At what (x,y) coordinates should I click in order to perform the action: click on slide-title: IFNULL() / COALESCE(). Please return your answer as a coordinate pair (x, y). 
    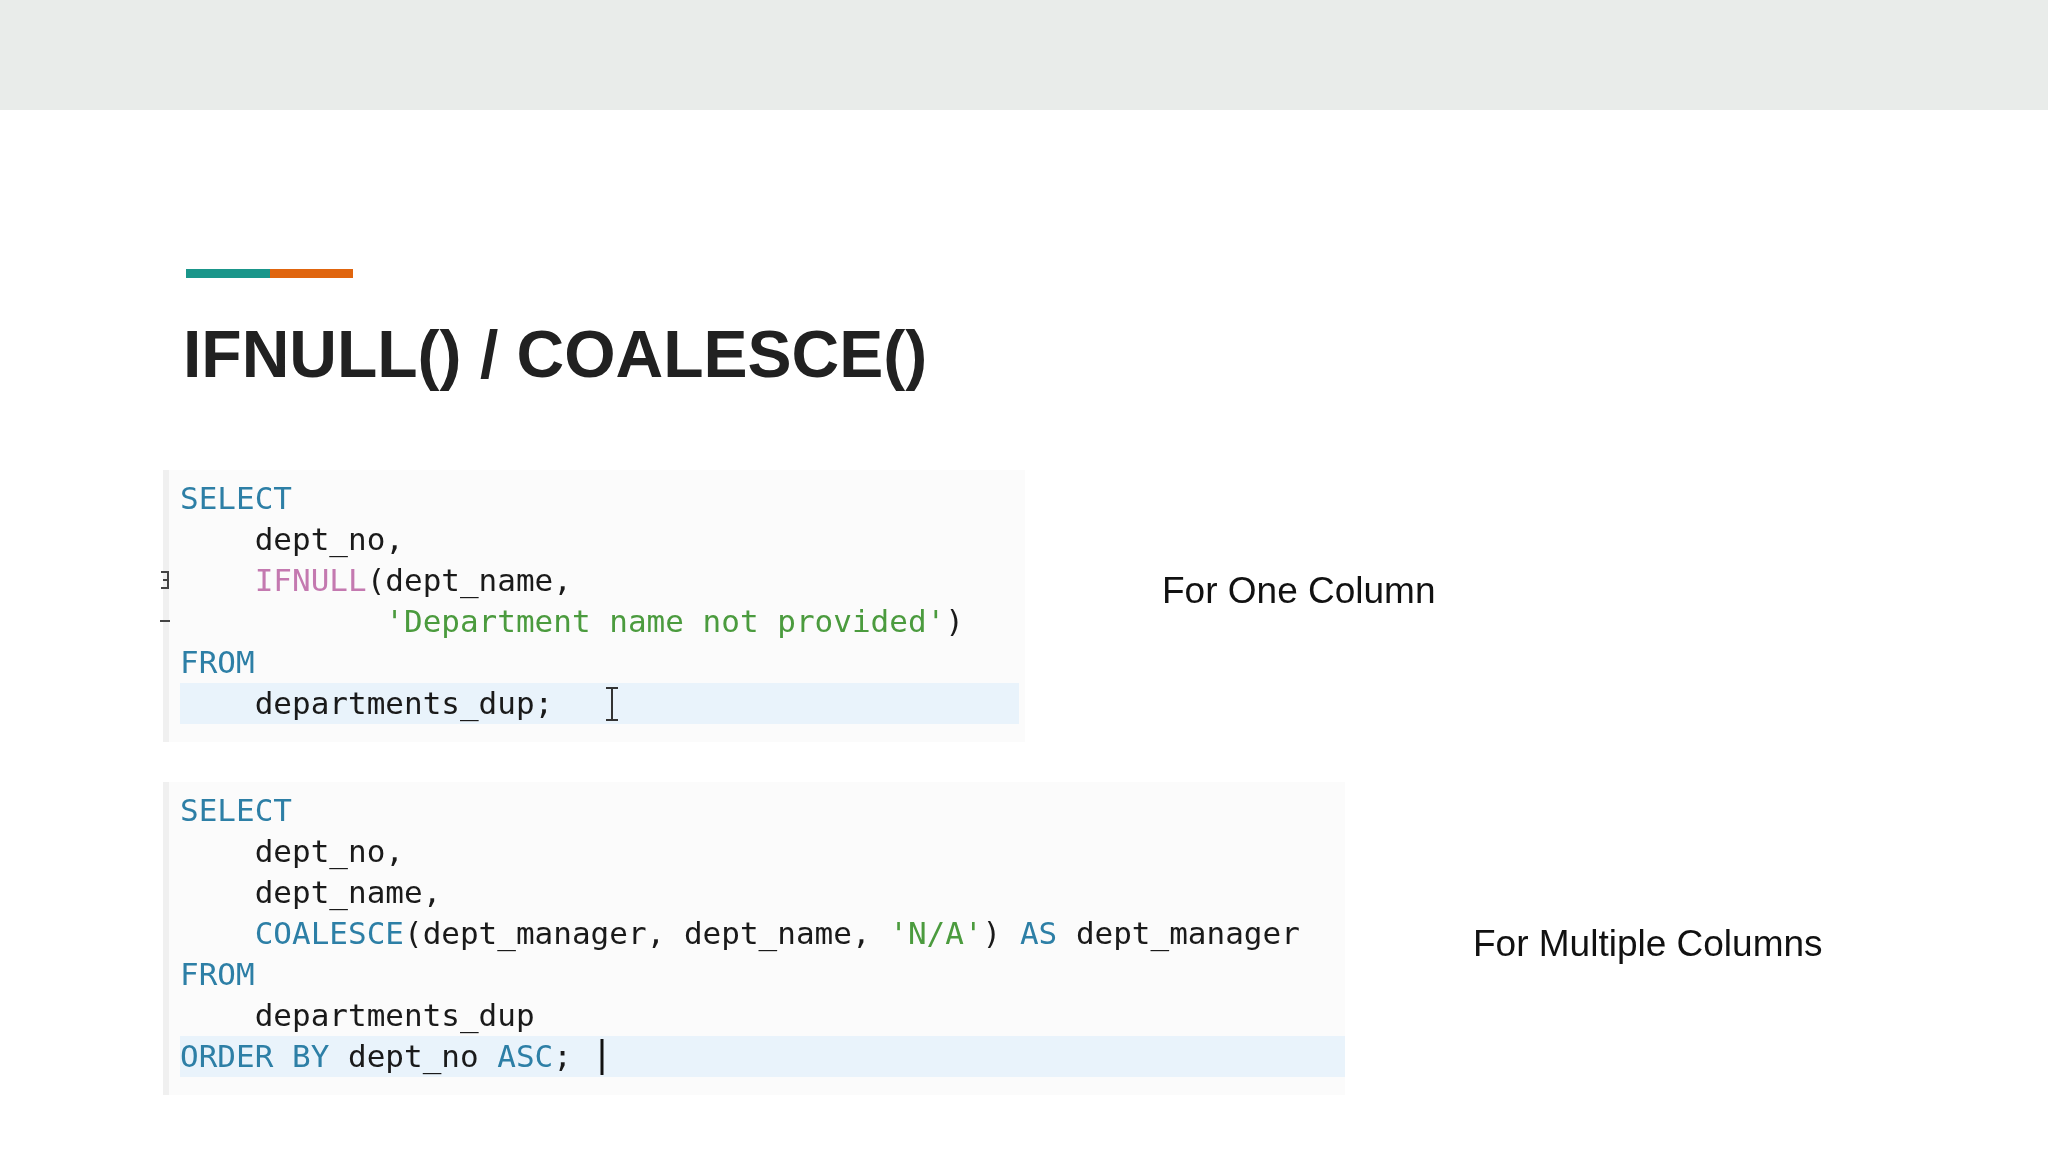
    Looking at the image, I should click on (556, 354).